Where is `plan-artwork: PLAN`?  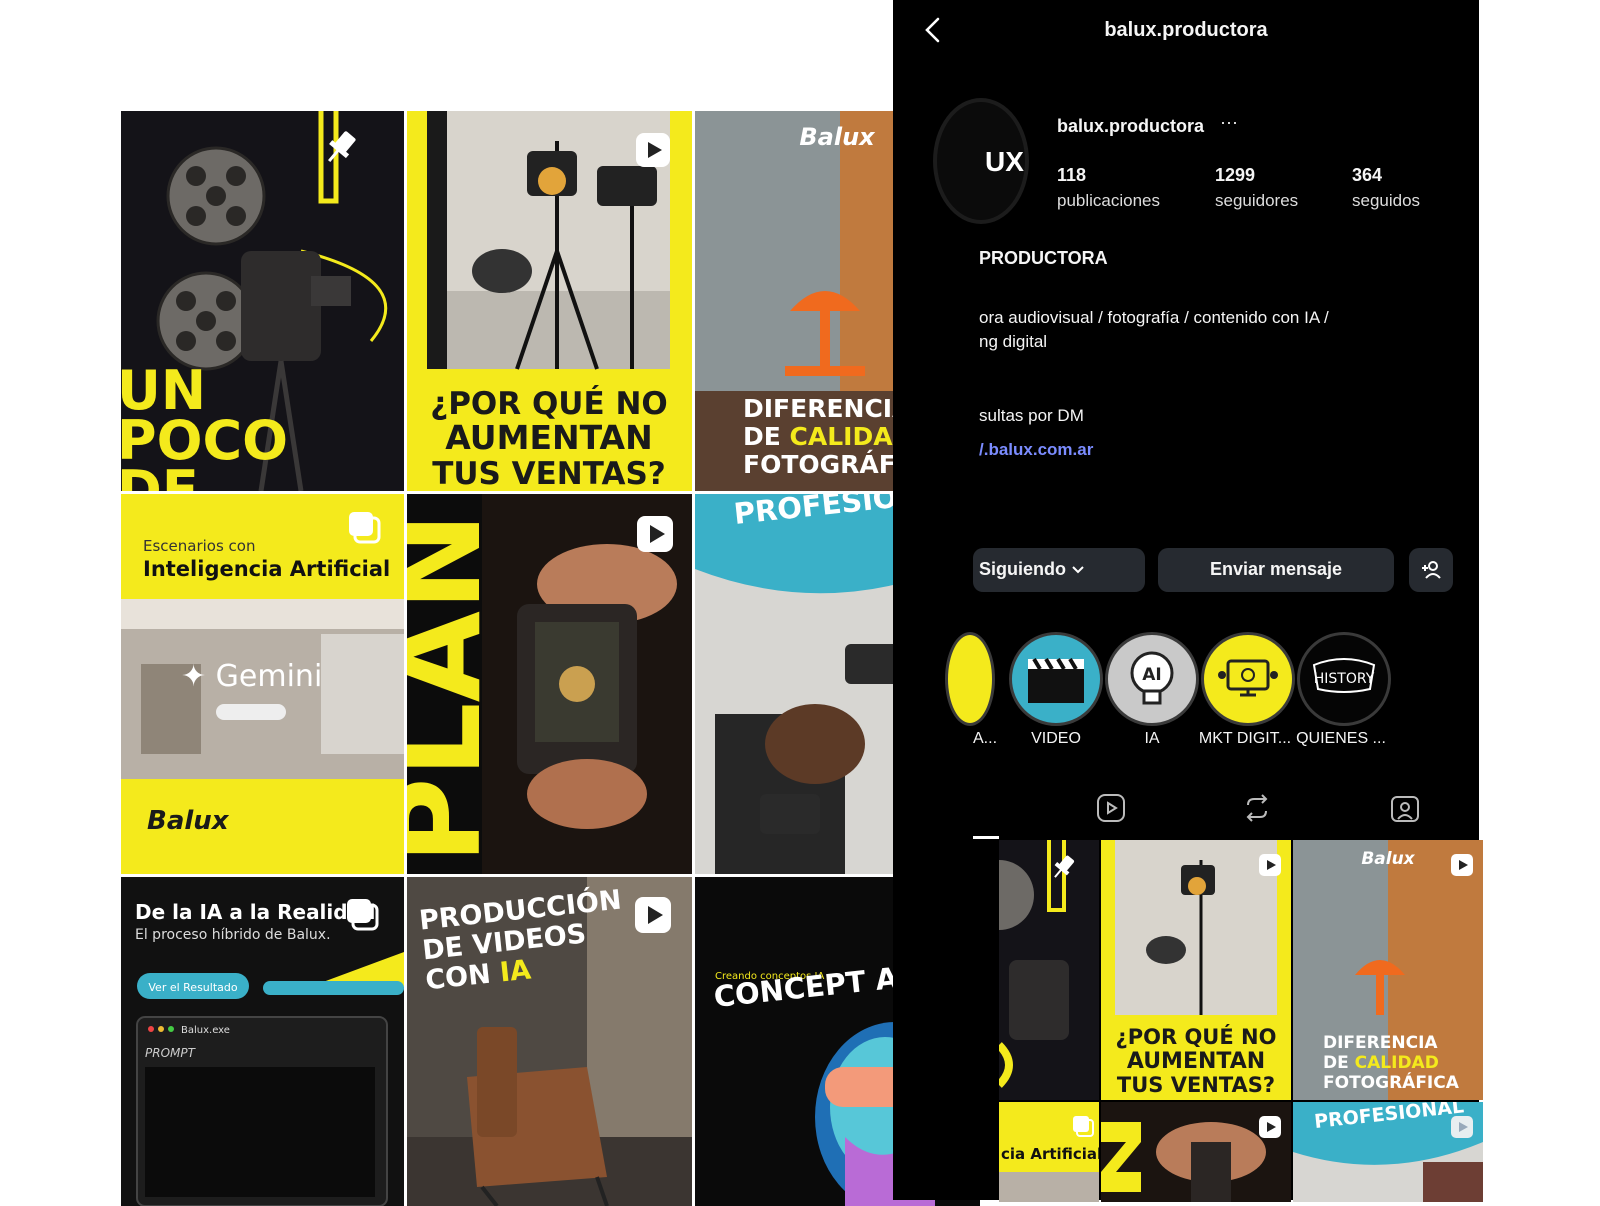
plan-artwork: PLAN is located at coordinates (549, 684).